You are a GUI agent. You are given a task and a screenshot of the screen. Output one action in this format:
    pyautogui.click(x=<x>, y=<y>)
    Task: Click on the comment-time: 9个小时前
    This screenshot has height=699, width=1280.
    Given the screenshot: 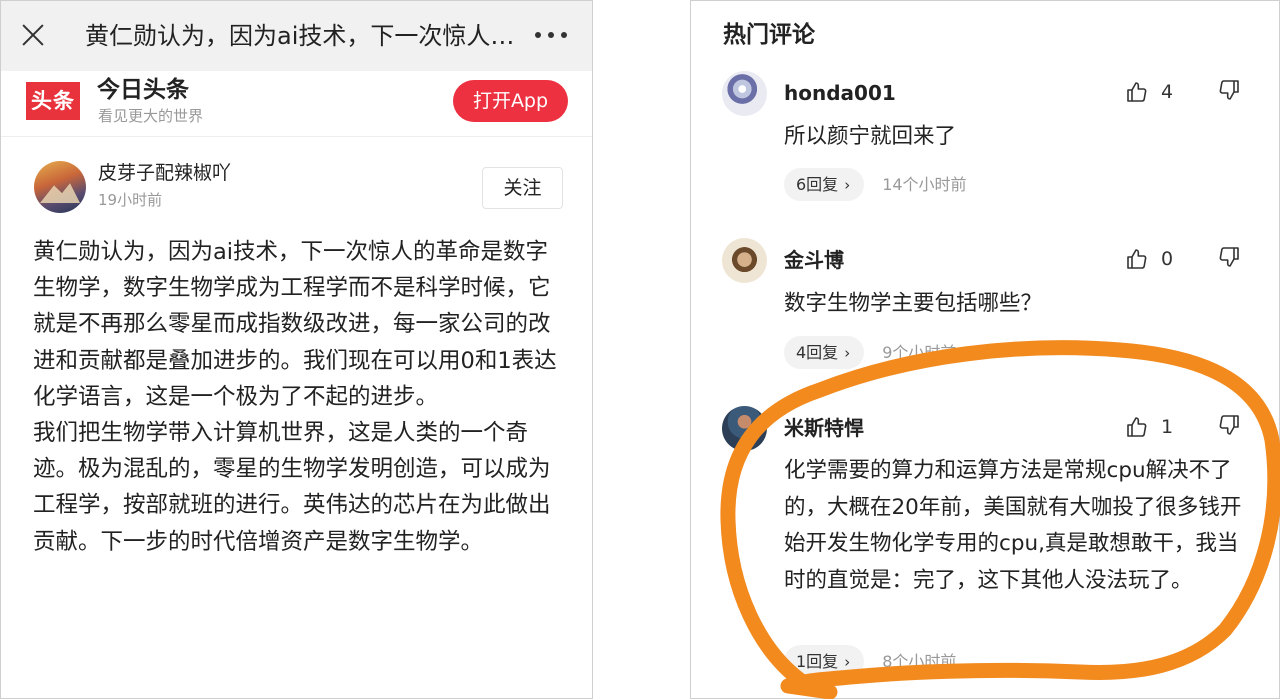 What is the action you would take?
    pyautogui.click(x=919, y=352)
    